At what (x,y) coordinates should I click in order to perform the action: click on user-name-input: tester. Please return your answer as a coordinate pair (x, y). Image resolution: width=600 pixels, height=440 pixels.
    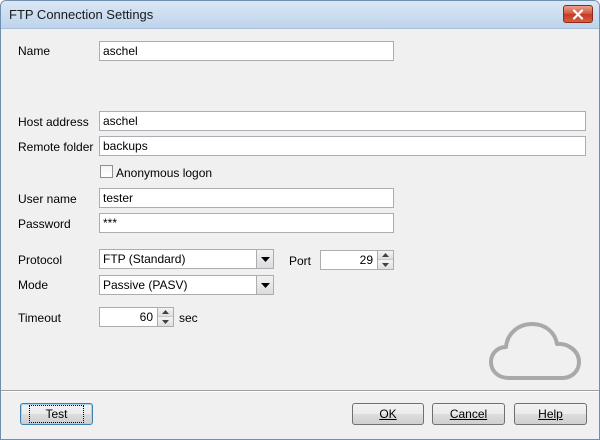
    Looking at the image, I should click on (246, 198).